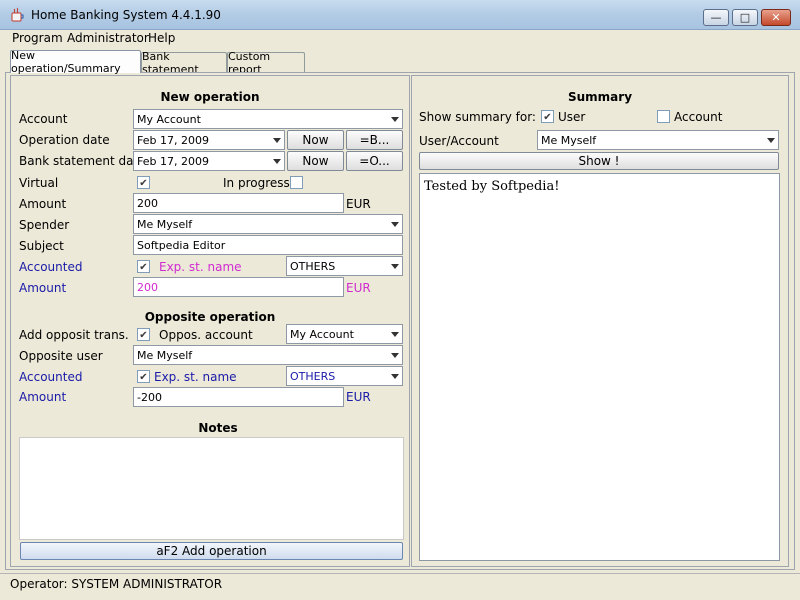 This screenshot has width=800, height=600. What do you see at coordinates (663, 116) in the screenshot?
I see `summary-account-checkbox` at bounding box center [663, 116].